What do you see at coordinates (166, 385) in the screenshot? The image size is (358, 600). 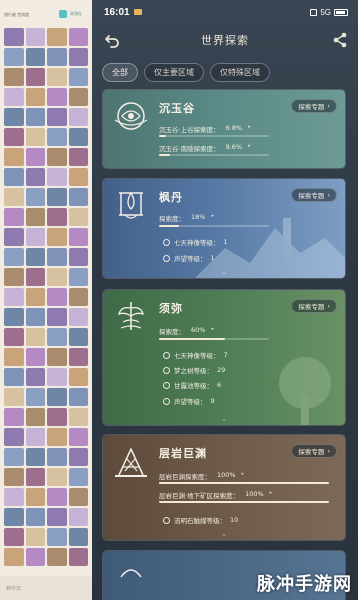 I see `dew-icon` at bounding box center [166, 385].